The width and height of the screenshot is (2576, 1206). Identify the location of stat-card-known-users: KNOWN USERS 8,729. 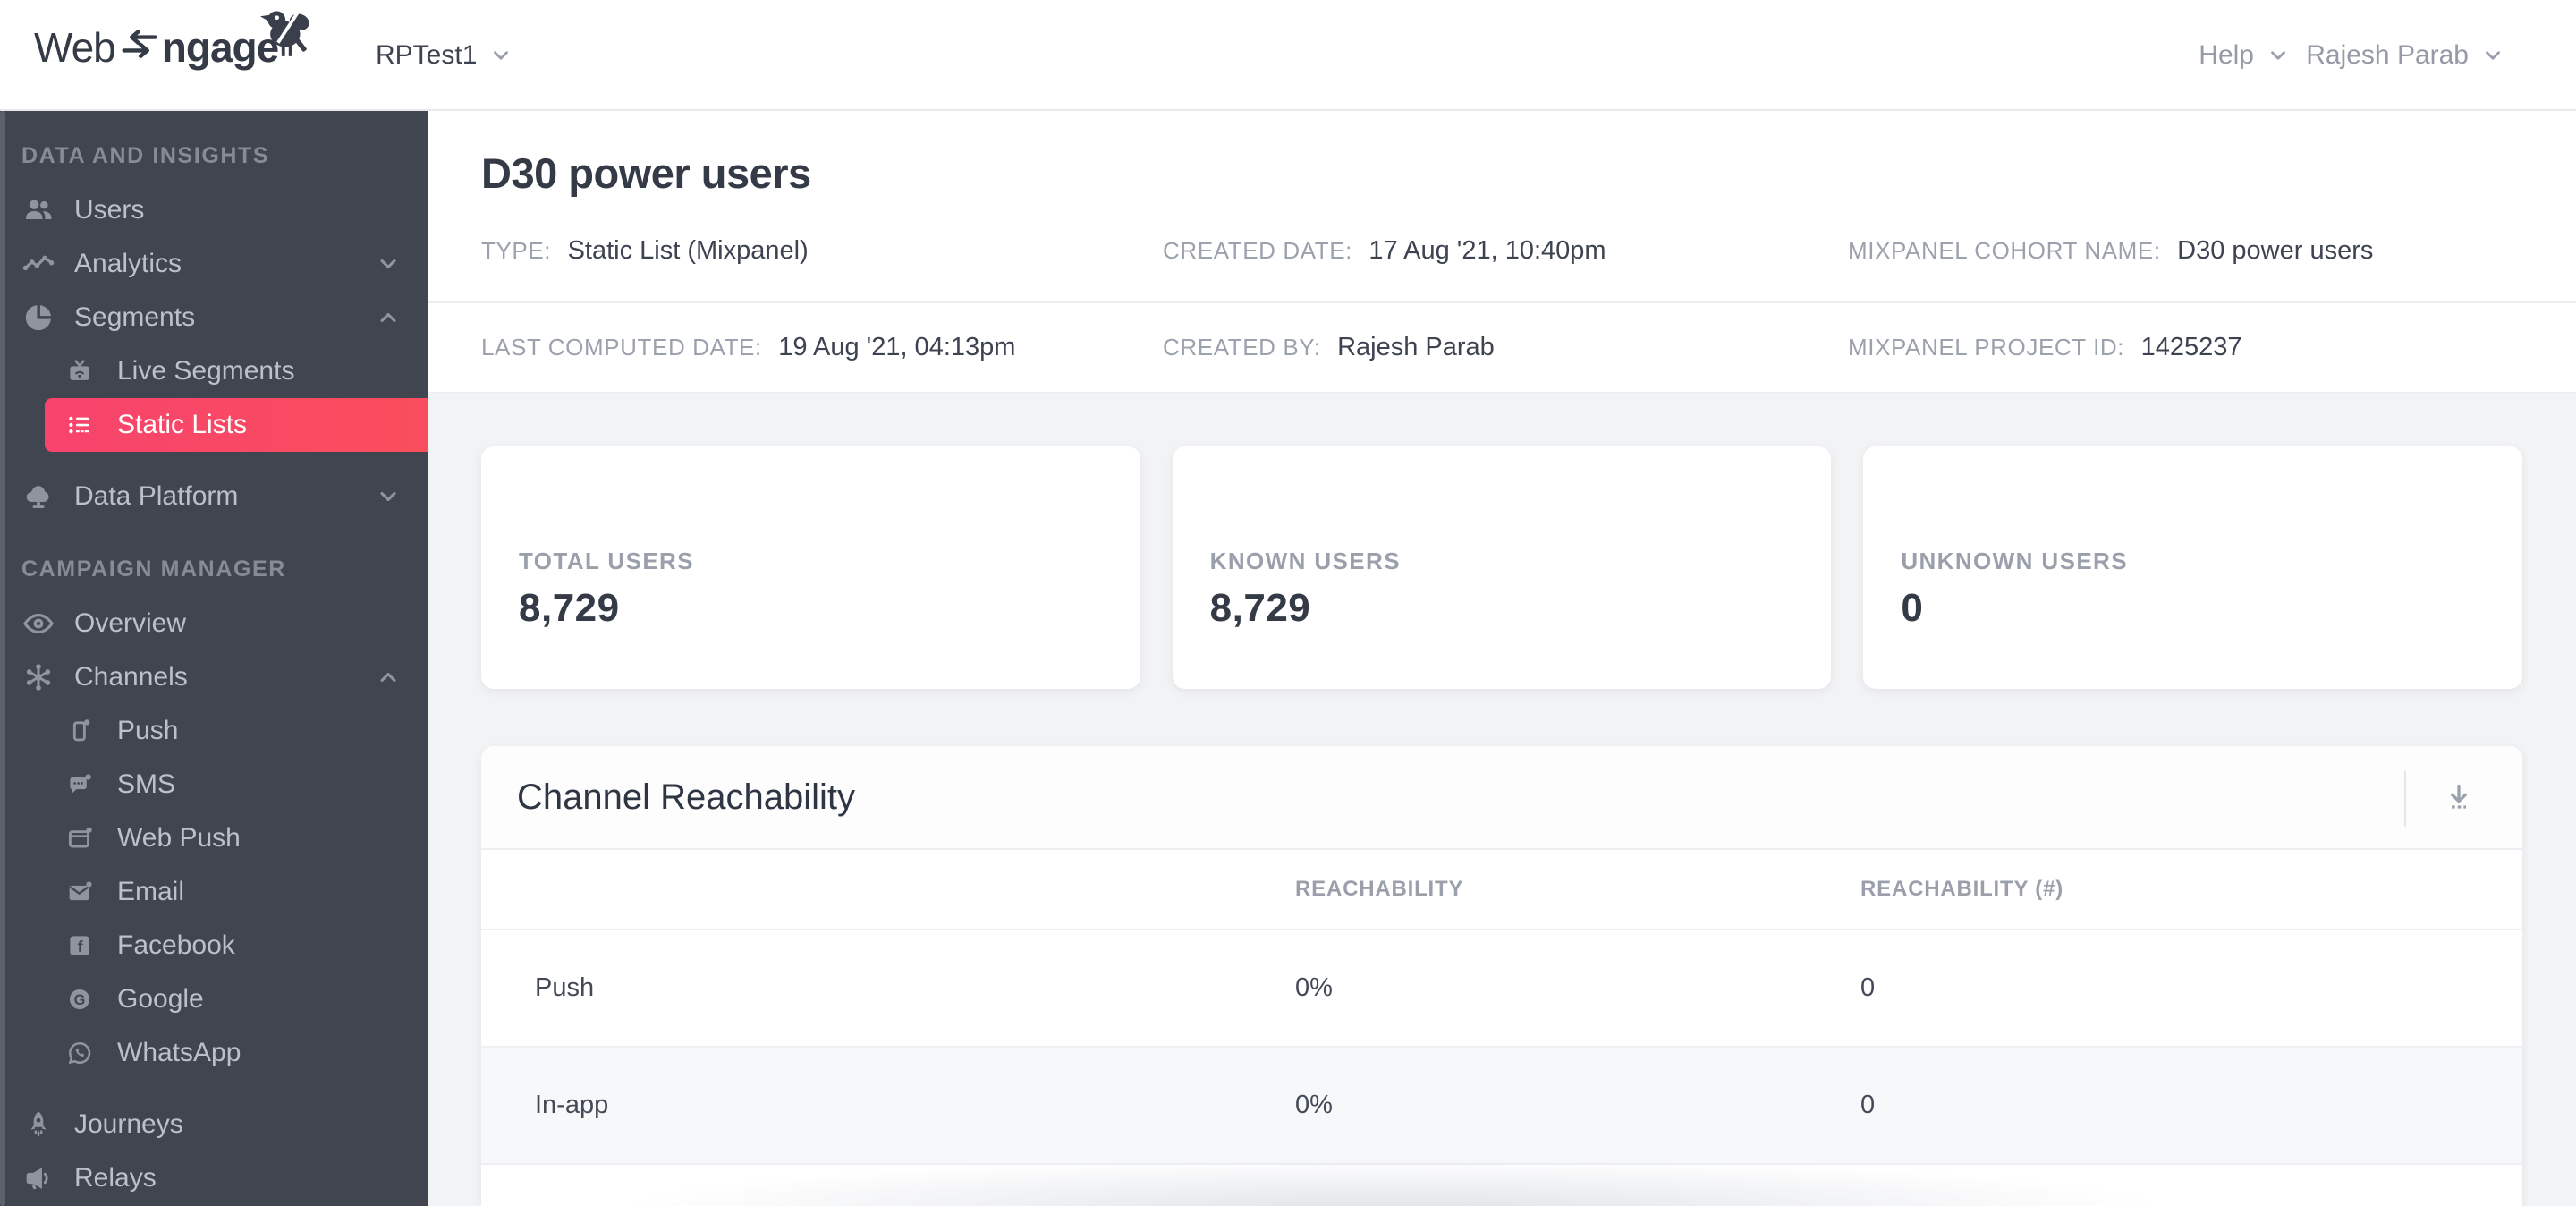
(1502, 567).